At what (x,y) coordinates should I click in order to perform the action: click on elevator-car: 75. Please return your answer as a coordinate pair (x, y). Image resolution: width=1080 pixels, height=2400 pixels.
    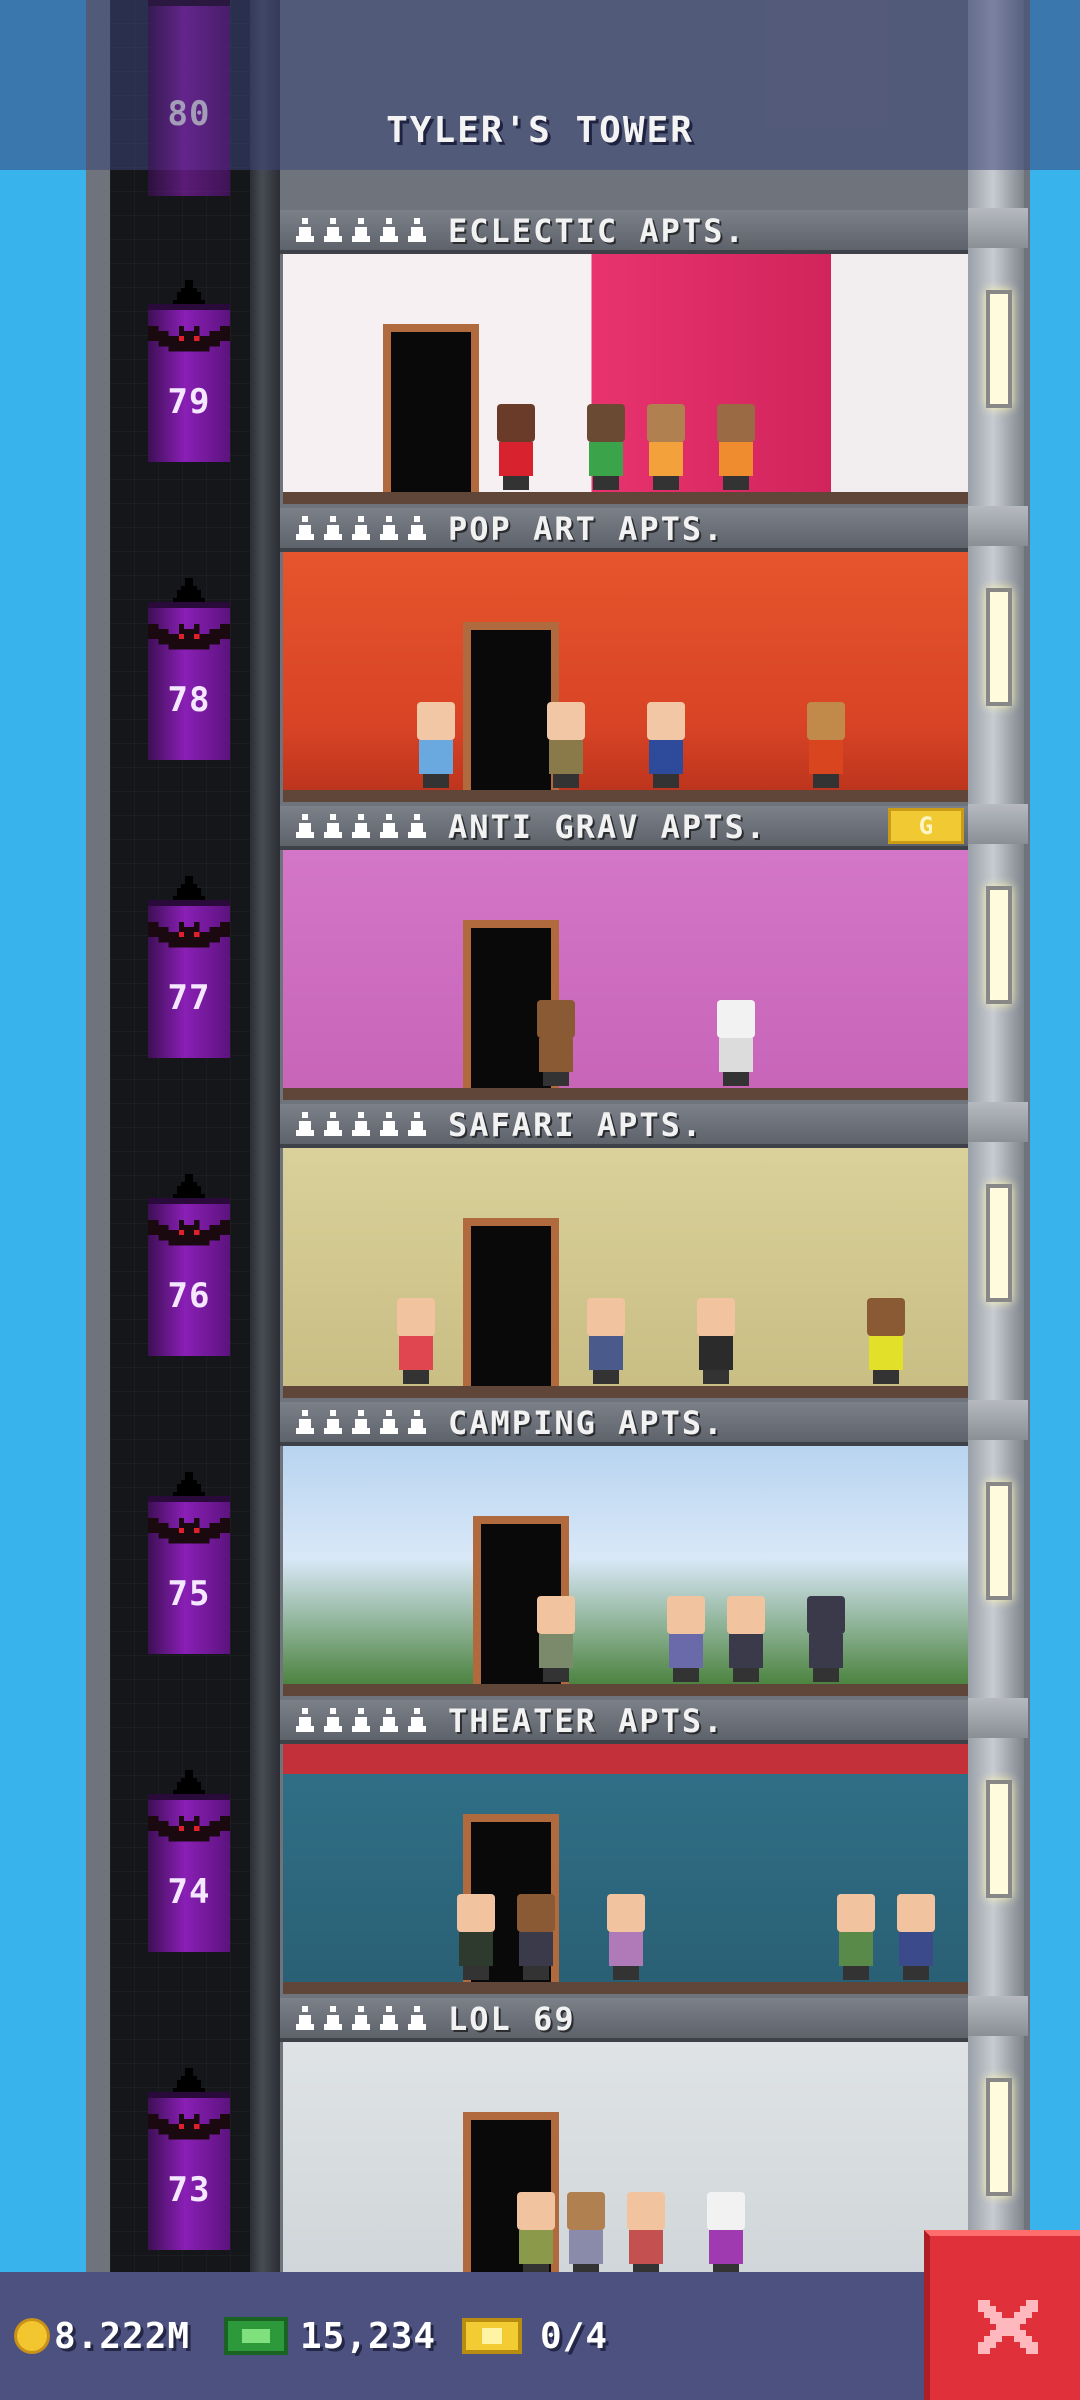
    Looking at the image, I should click on (189, 1575).